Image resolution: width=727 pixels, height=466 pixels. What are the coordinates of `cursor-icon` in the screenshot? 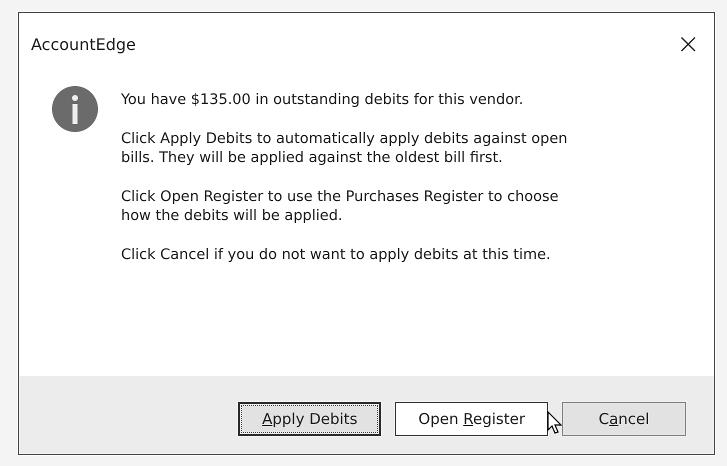 It's located at (555, 423).